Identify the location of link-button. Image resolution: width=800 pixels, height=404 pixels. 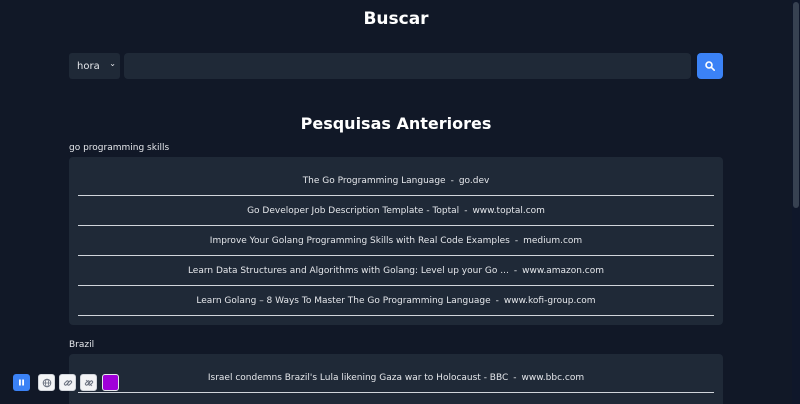
(67, 382).